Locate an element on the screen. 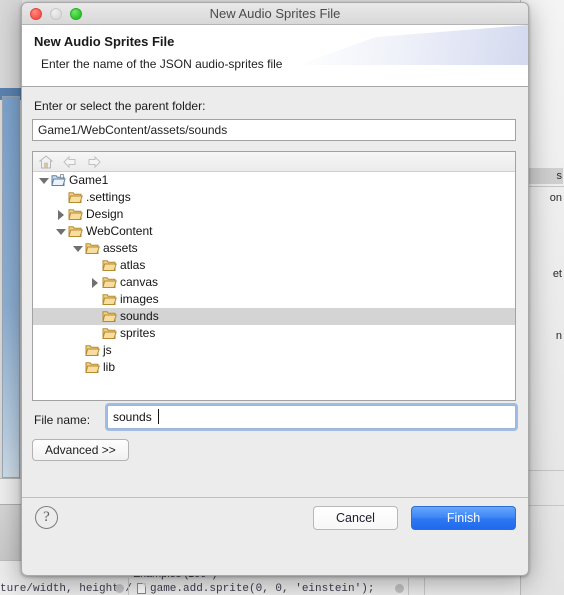 The height and width of the screenshot is (595, 564). tree-node-design: Design is located at coordinates (274, 214).